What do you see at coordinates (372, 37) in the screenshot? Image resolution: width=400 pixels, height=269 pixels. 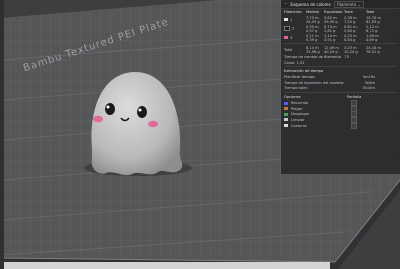 I see `cell-total: 1,46 m 4,69 g` at bounding box center [372, 37].